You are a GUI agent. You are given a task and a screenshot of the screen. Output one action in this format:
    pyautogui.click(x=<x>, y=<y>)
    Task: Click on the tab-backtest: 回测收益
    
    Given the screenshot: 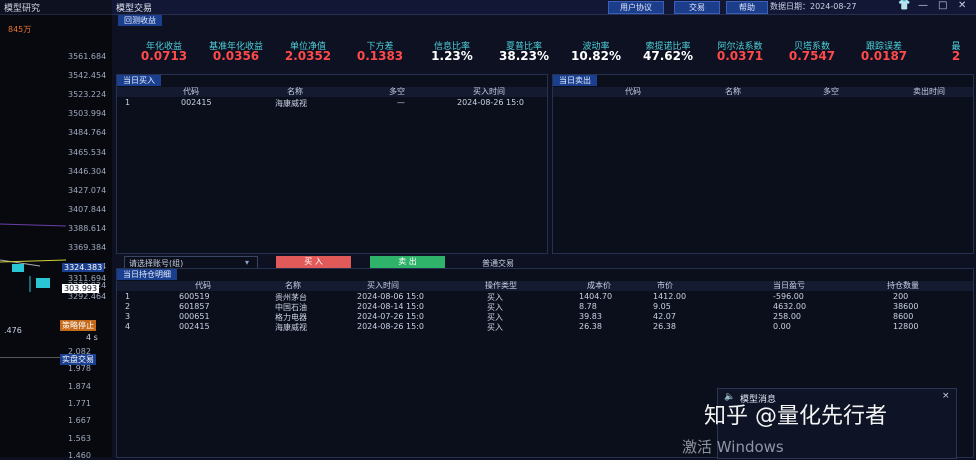 What is the action you would take?
    pyautogui.click(x=140, y=20)
    